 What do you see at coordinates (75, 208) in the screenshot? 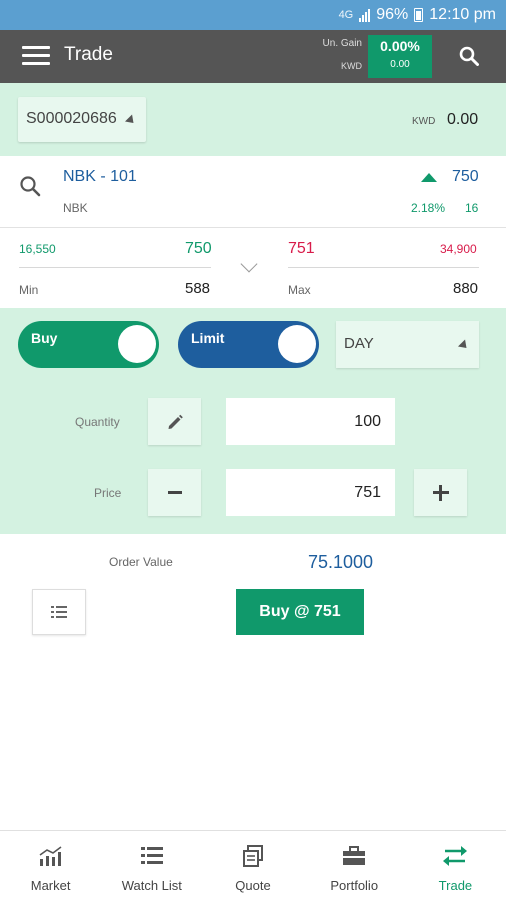
I see `symbol-short-name: NBK` at bounding box center [75, 208].